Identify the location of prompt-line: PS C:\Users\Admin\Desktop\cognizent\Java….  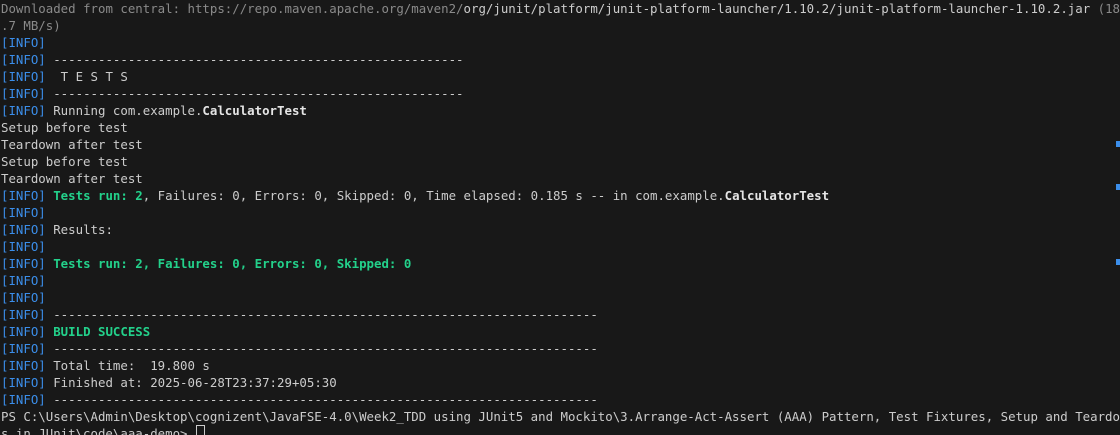
(560, 416).